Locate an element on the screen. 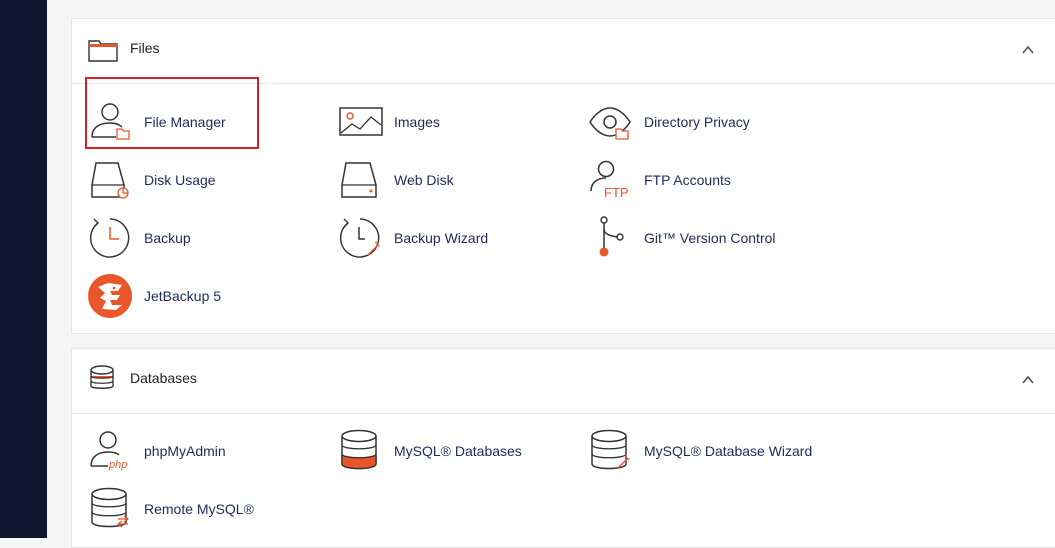 The width and height of the screenshot is (1055, 548). git-version-control-link: Git™ Version Control is located at coordinates (708, 238).